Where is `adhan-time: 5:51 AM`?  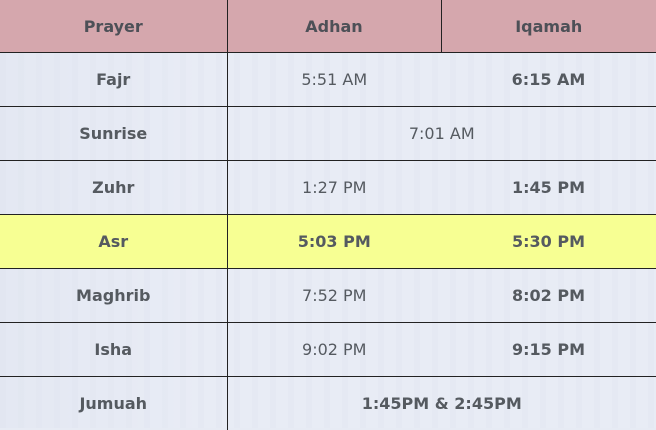 adhan-time: 5:51 AM is located at coordinates (334, 80).